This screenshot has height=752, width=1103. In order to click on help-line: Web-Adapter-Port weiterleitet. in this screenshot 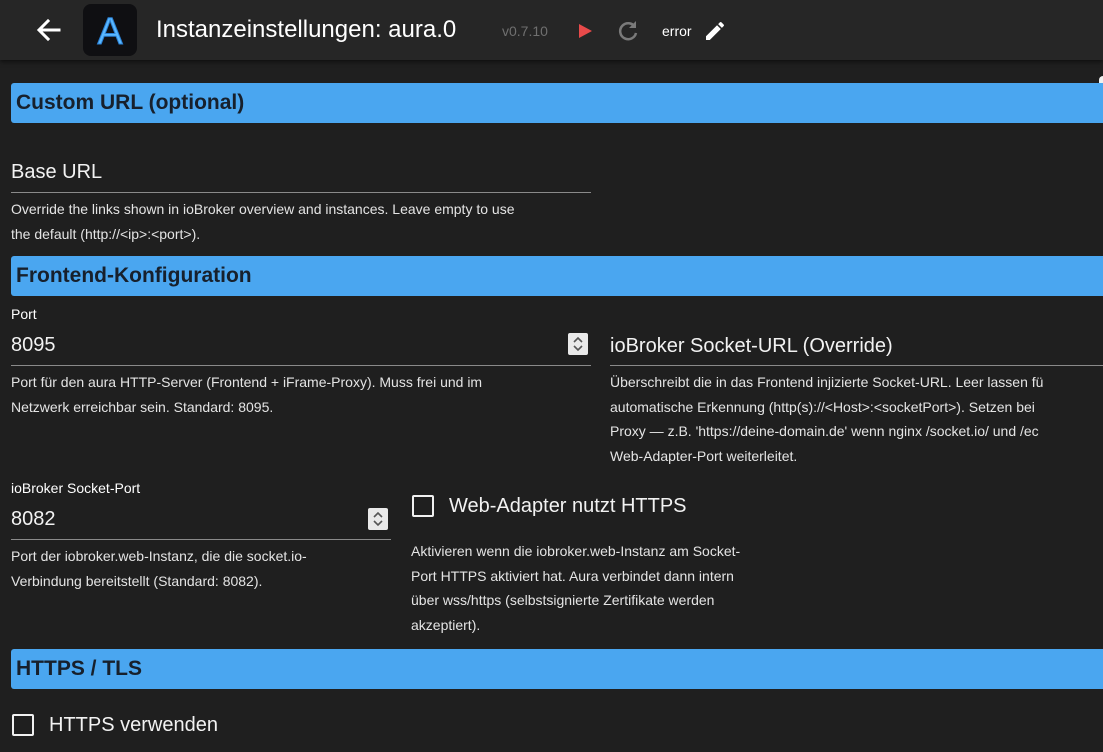, I will do `click(704, 456)`.